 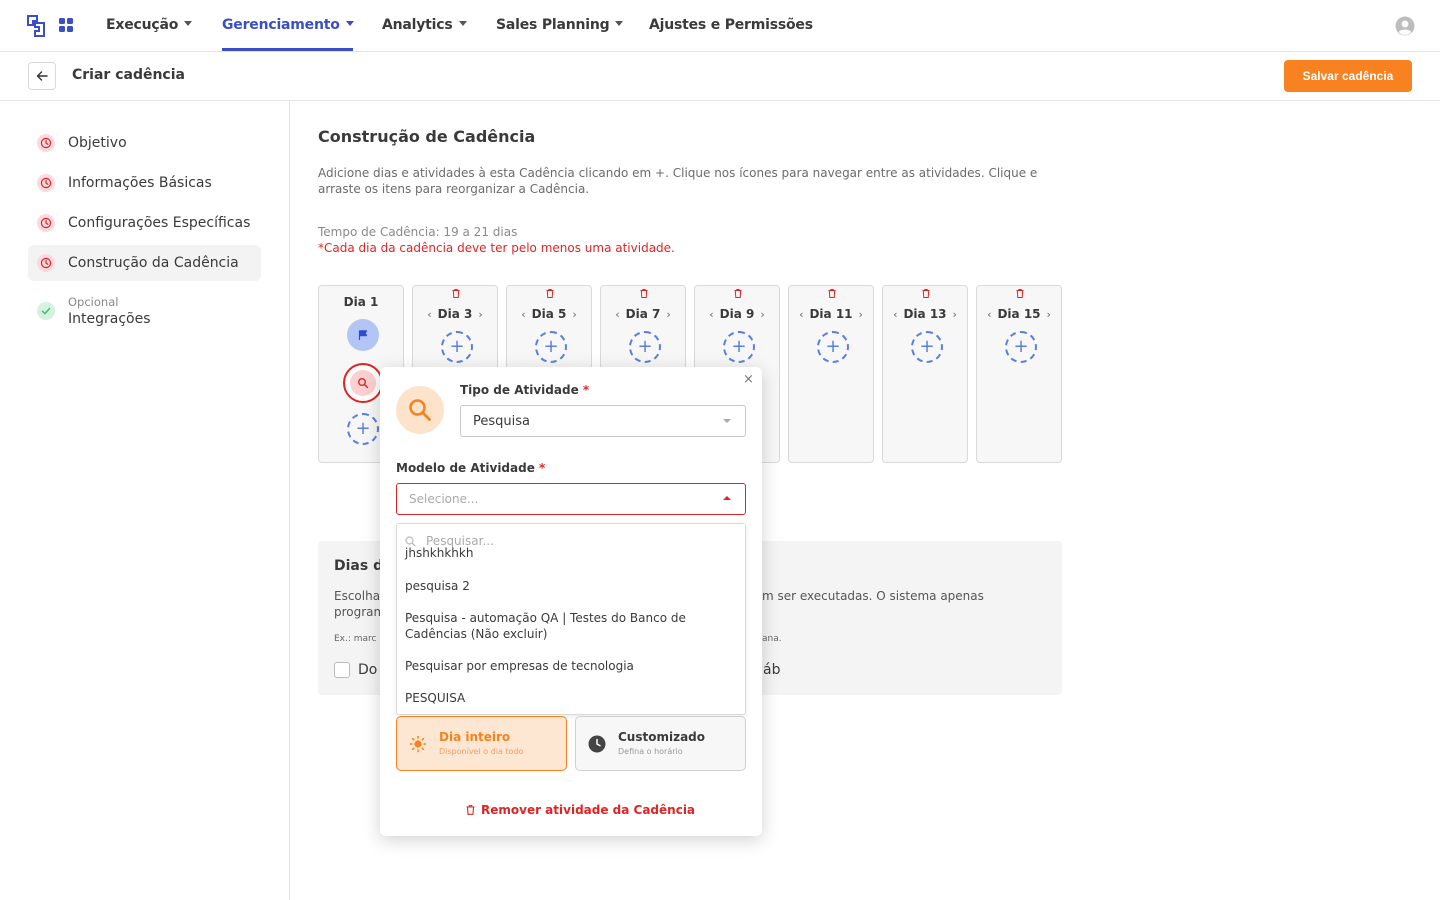 What do you see at coordinates (66, 25) in the screenshot?
I see `apps-grid-icon` at bounding box center [66, 25].